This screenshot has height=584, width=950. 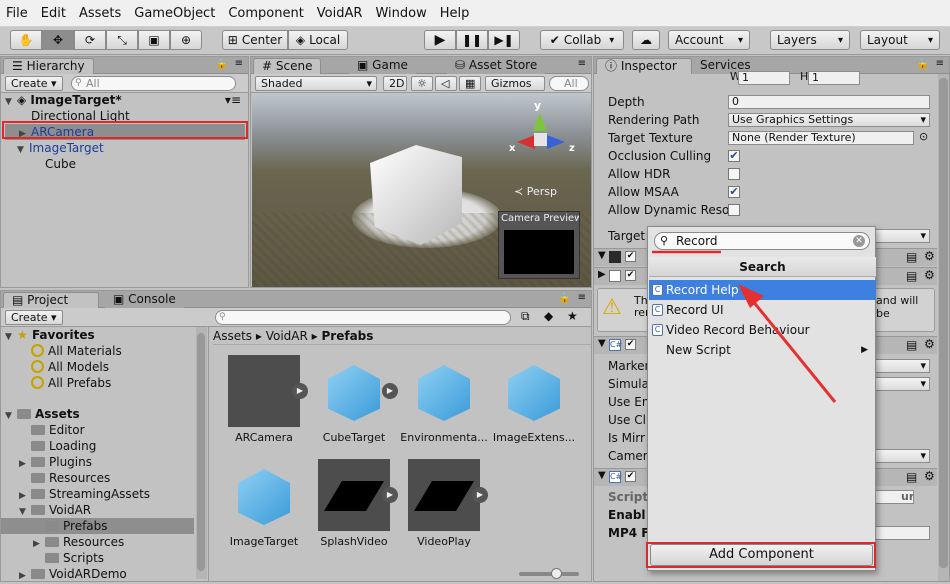 I want to click on annotation-arrow, so click(x=787, y=343).